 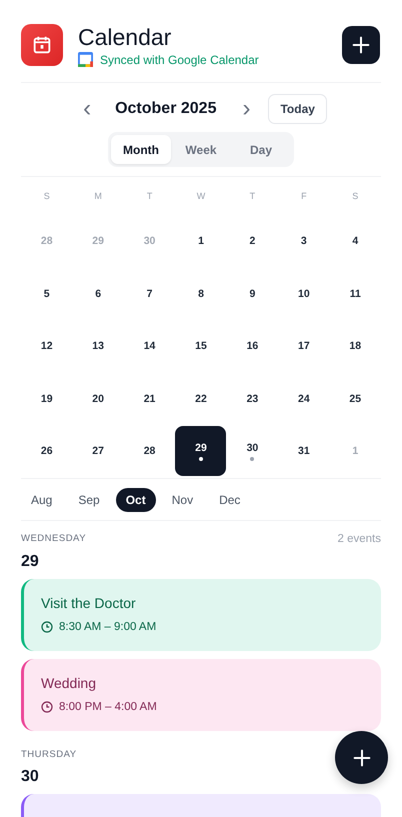 What do you see at coordinates (150, 451) in the screenshot?
I see `day-cell: 28` at bounding box center [150, 451].